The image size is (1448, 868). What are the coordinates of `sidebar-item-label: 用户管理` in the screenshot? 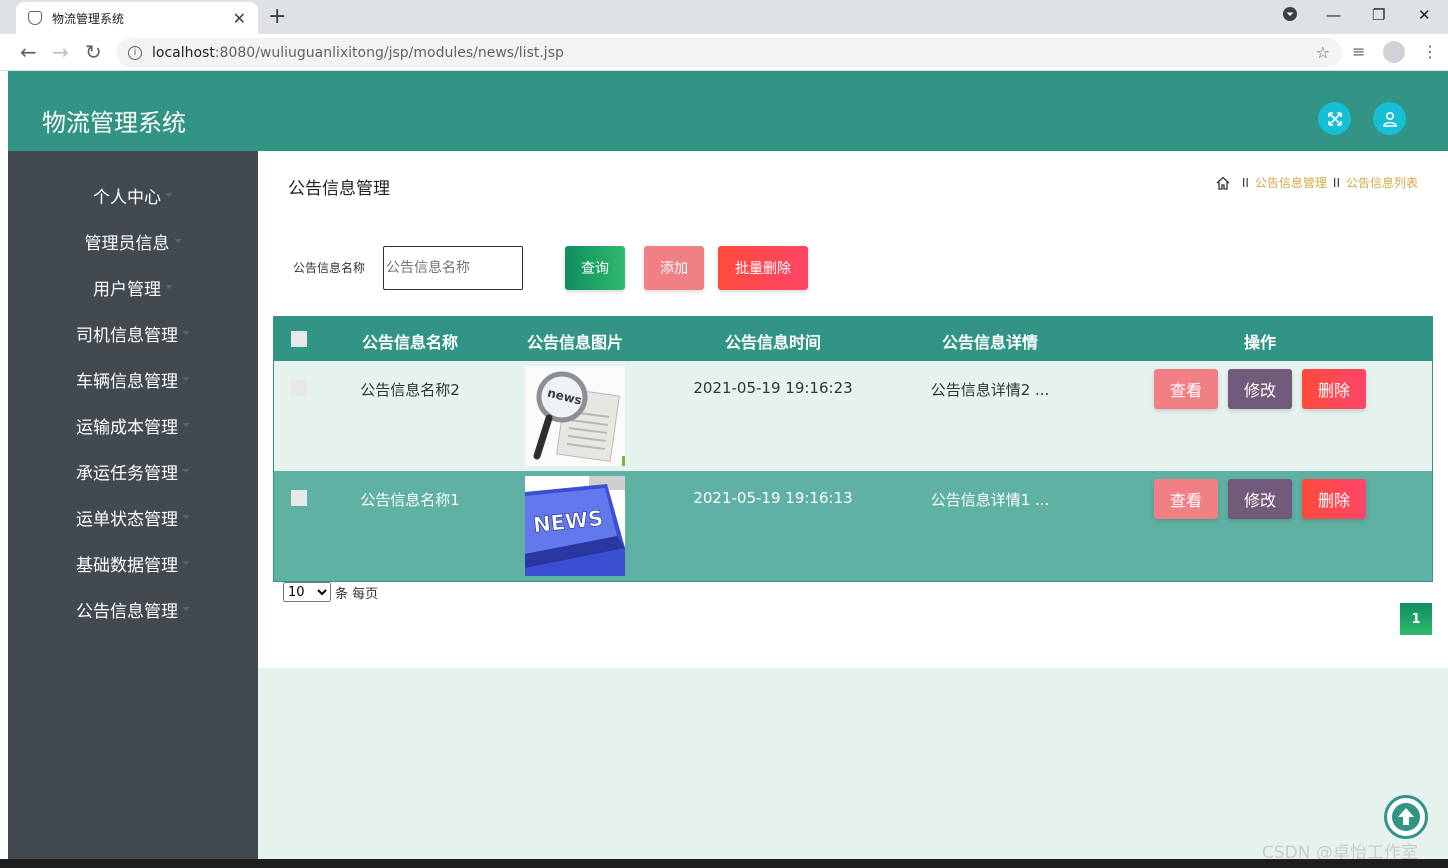 It's located at (127, 289).